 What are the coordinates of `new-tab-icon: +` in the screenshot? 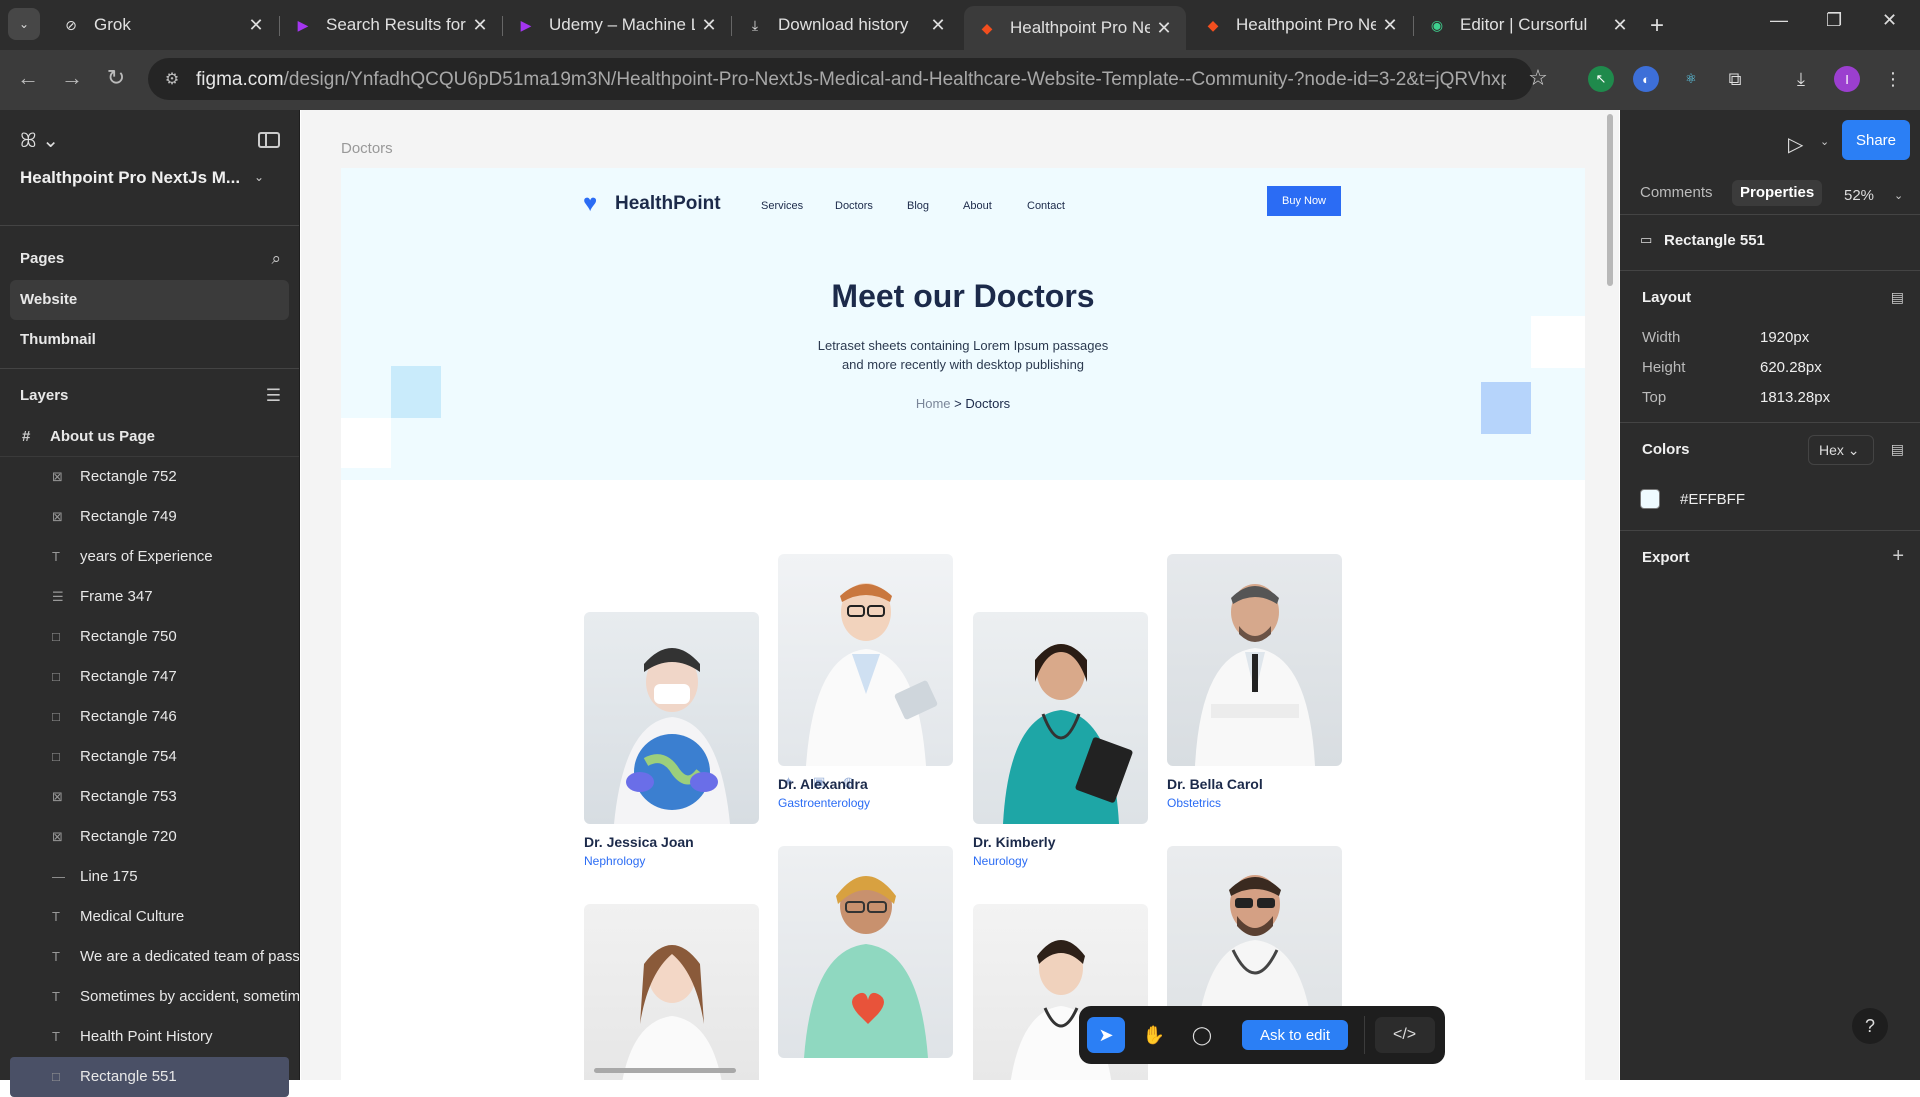 It's located at (1657, 26).